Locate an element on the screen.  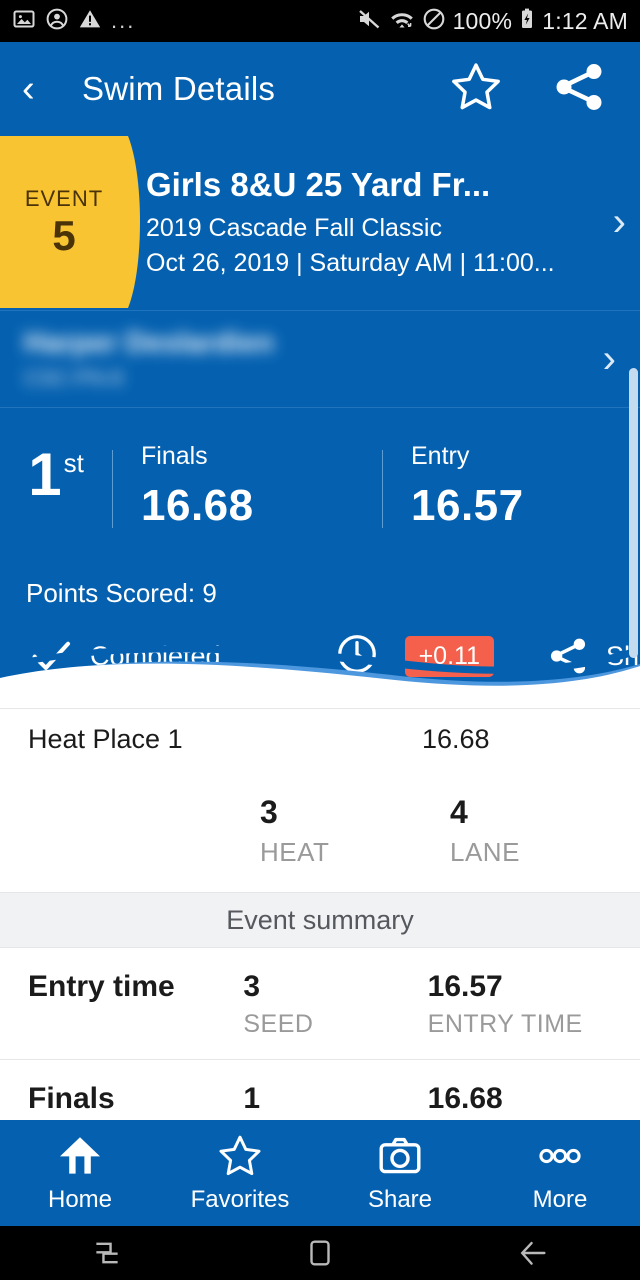
sysnav-home-button is located at coordinates (319, 1253).